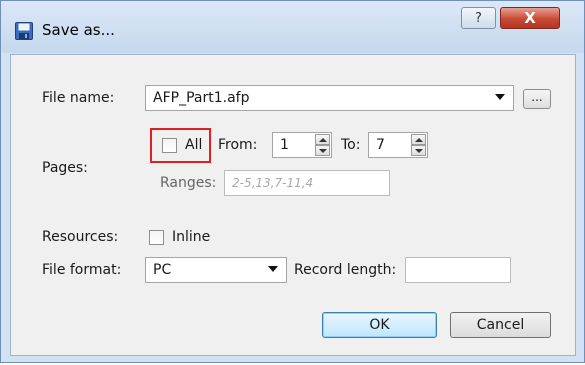 The image size is (585, 365). I want to click on all-label: All, so click(194, 145).